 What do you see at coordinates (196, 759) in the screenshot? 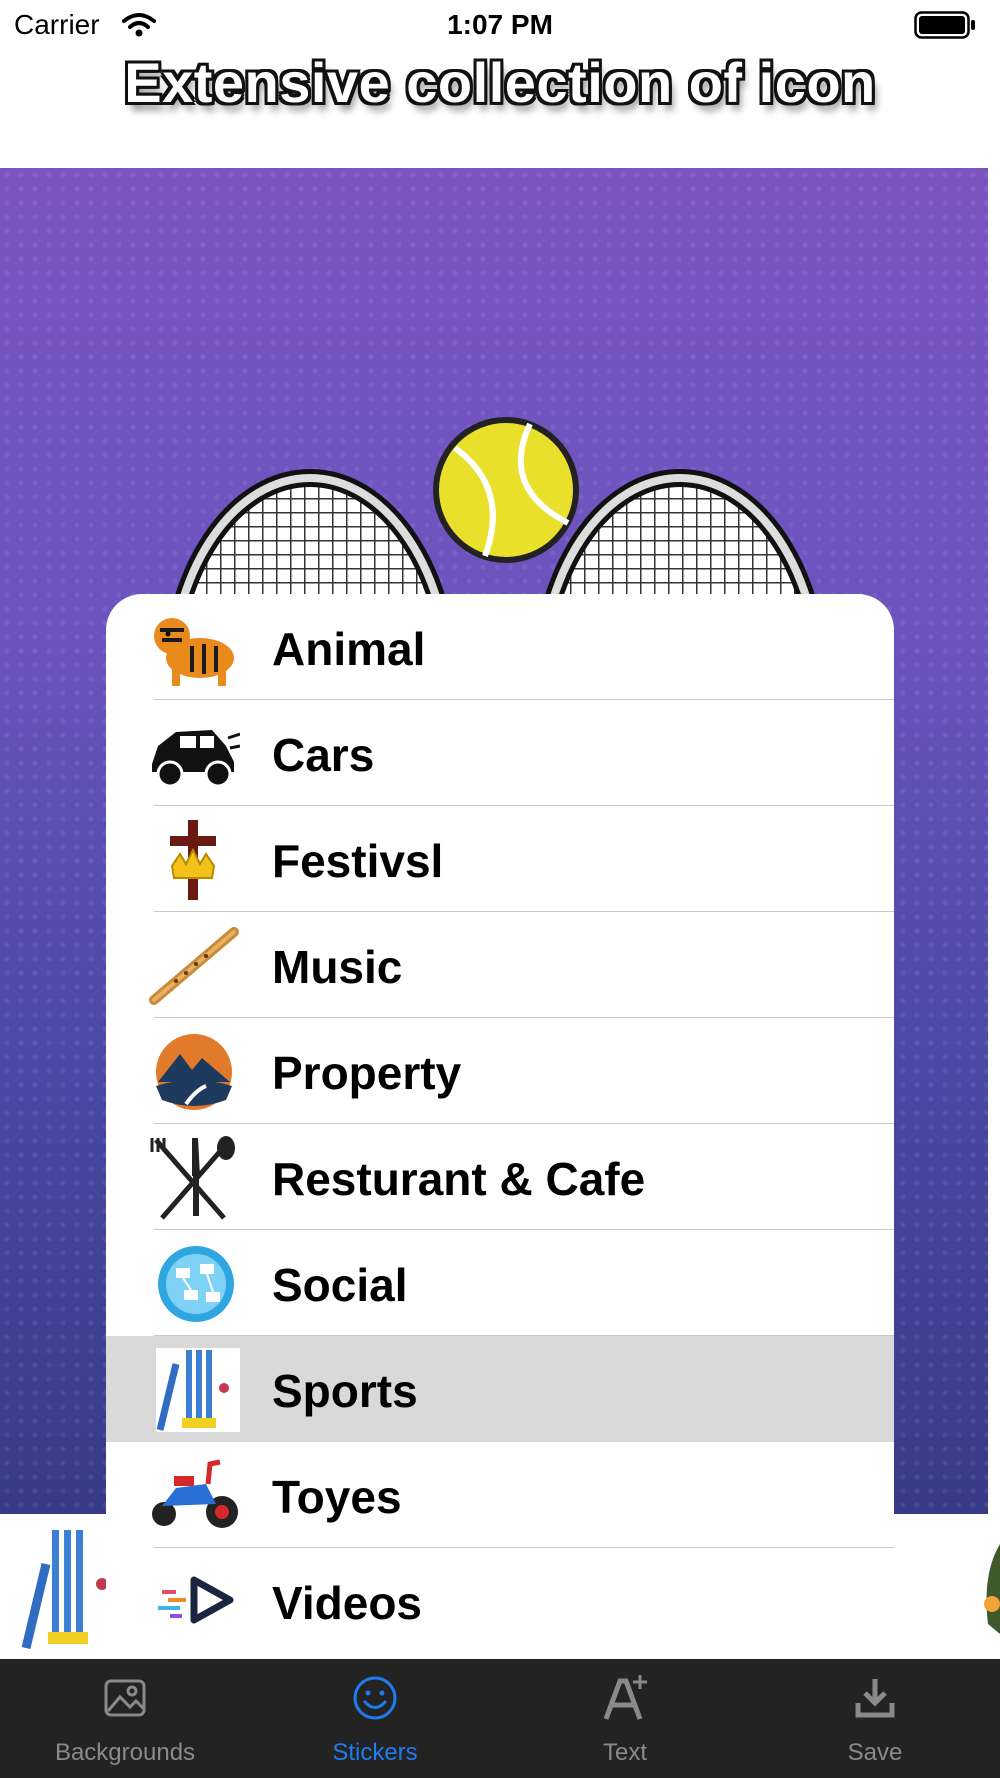
I see `jeep-icon` at bounding box center [196, 759].